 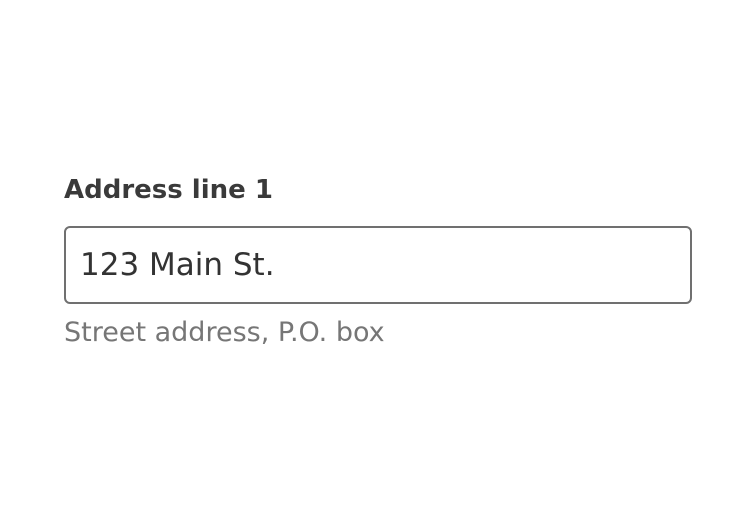 I want to click on address-line-1-input, so click(x=378, y=265).